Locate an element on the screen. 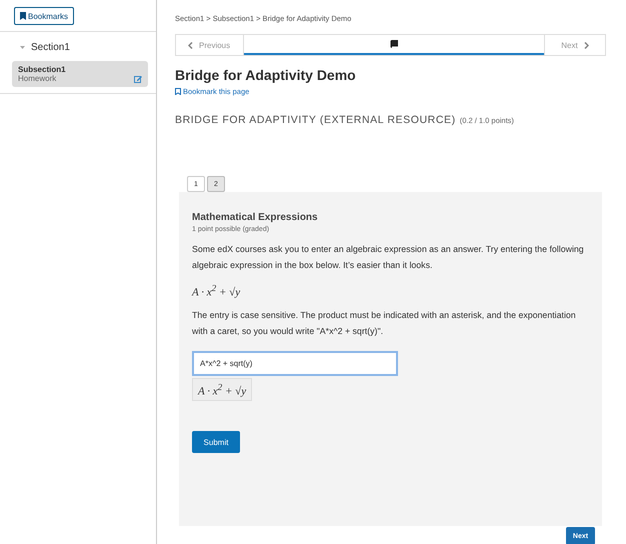 The image size is (626, 544). submit-button: Submit is located at coordinates (216, 442).